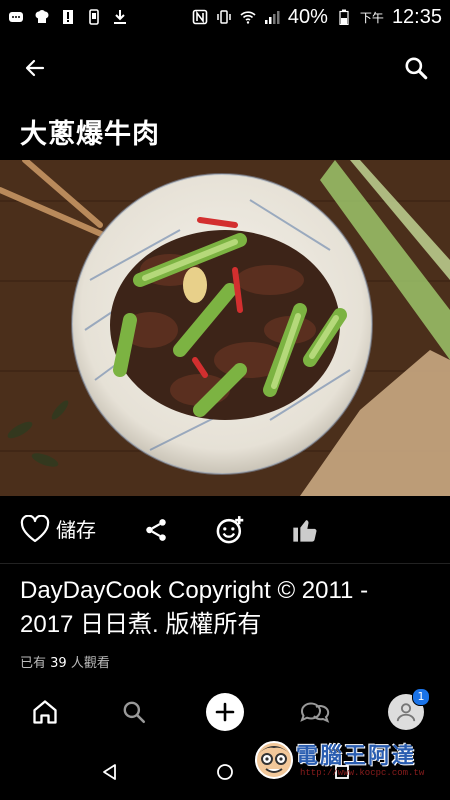 The height and width of the screenshot is (800, 450). I want to click on person-icon, so click(406, 712).